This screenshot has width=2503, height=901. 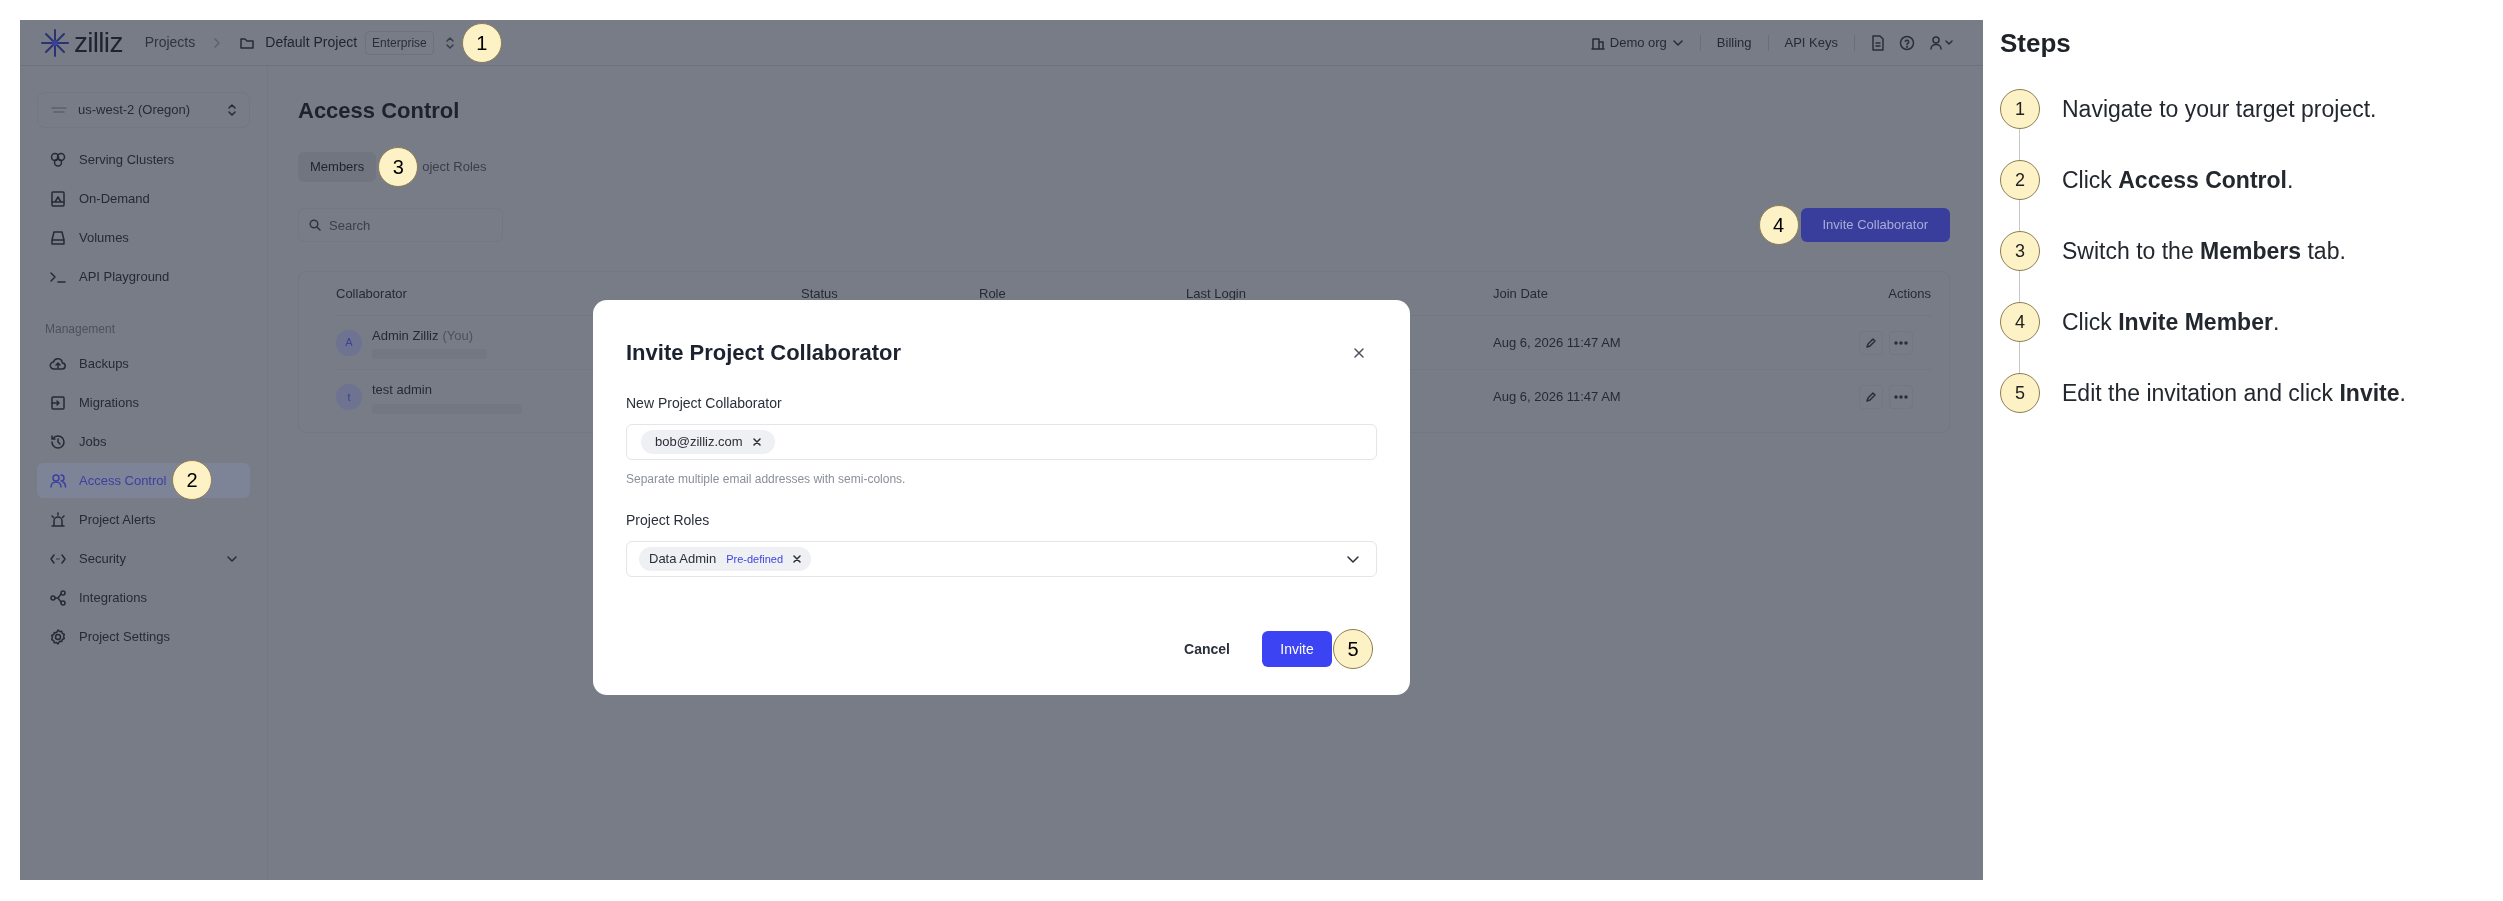 I want to click on step-number: 3, so click(x=2020, y=251).